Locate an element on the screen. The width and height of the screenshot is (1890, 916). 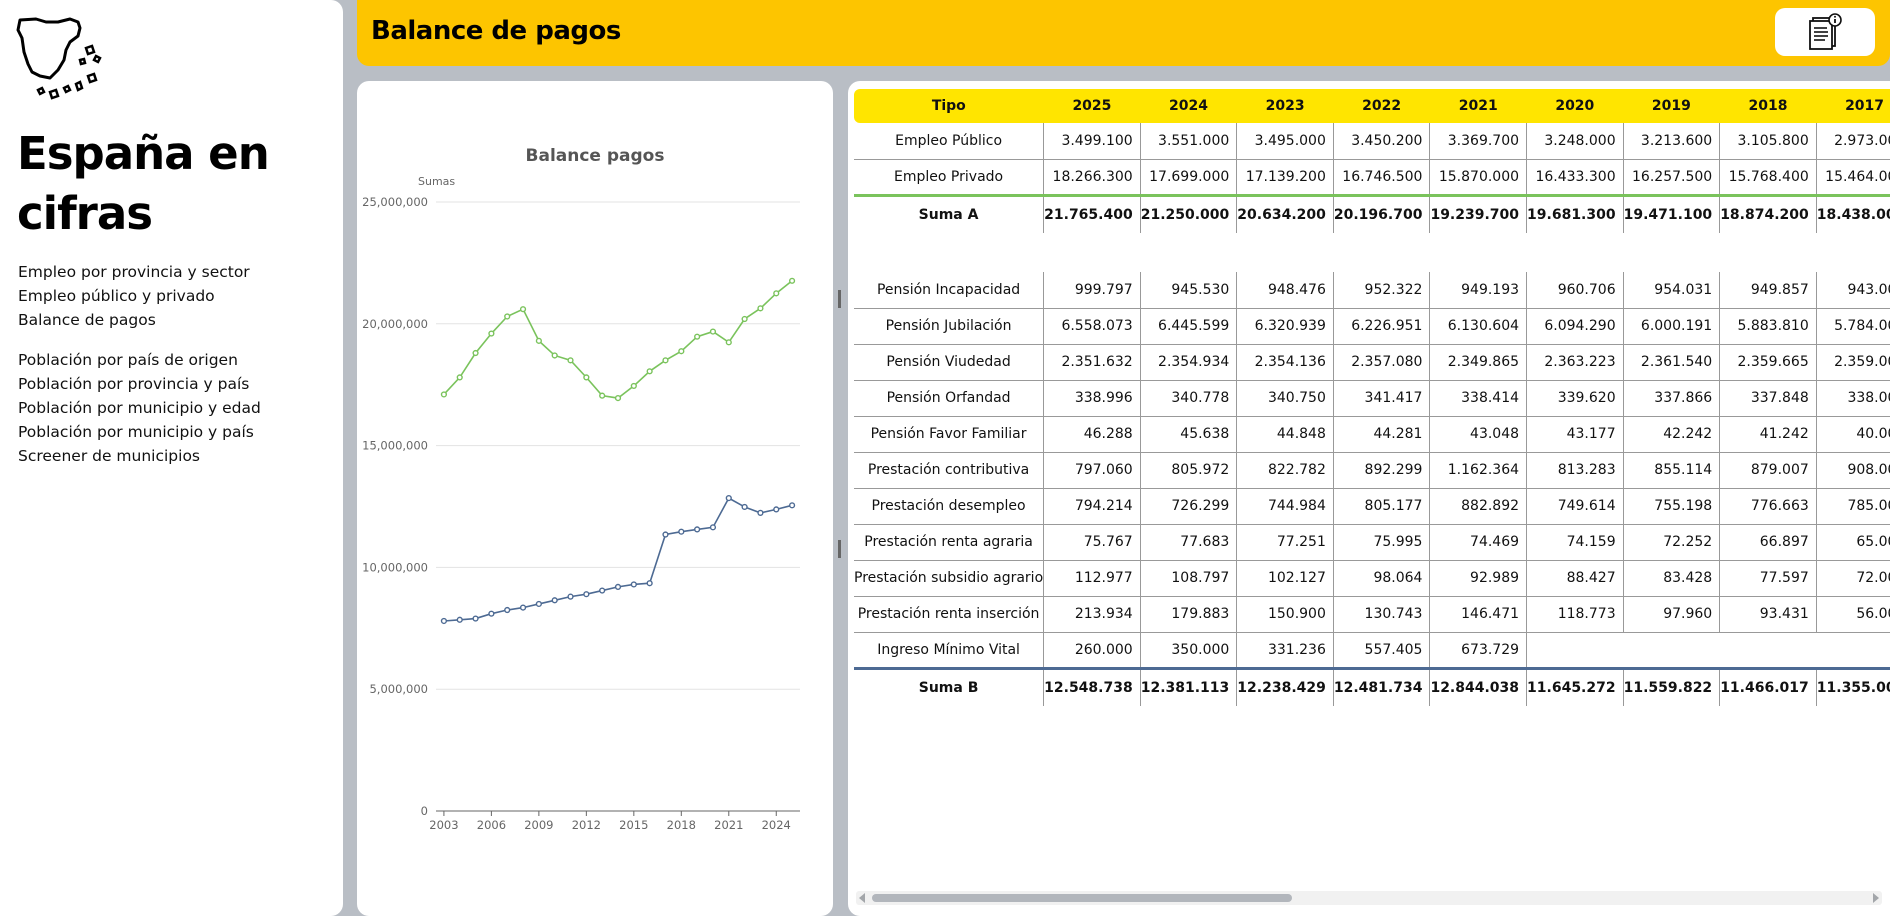
row-label: Prestación subsidio agrario is located at coordinates (949, 578).